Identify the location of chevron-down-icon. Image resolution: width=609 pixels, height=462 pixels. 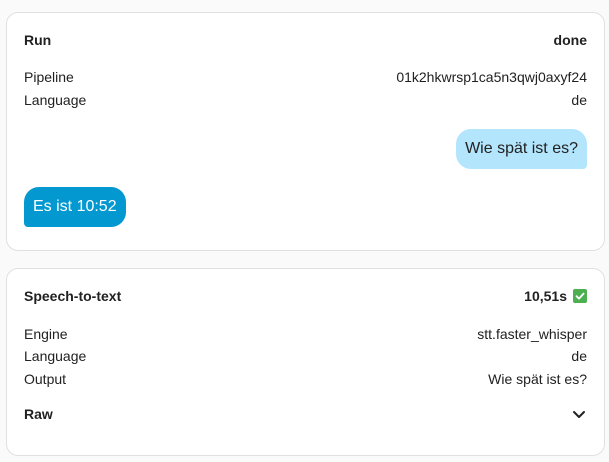
(579, 414).